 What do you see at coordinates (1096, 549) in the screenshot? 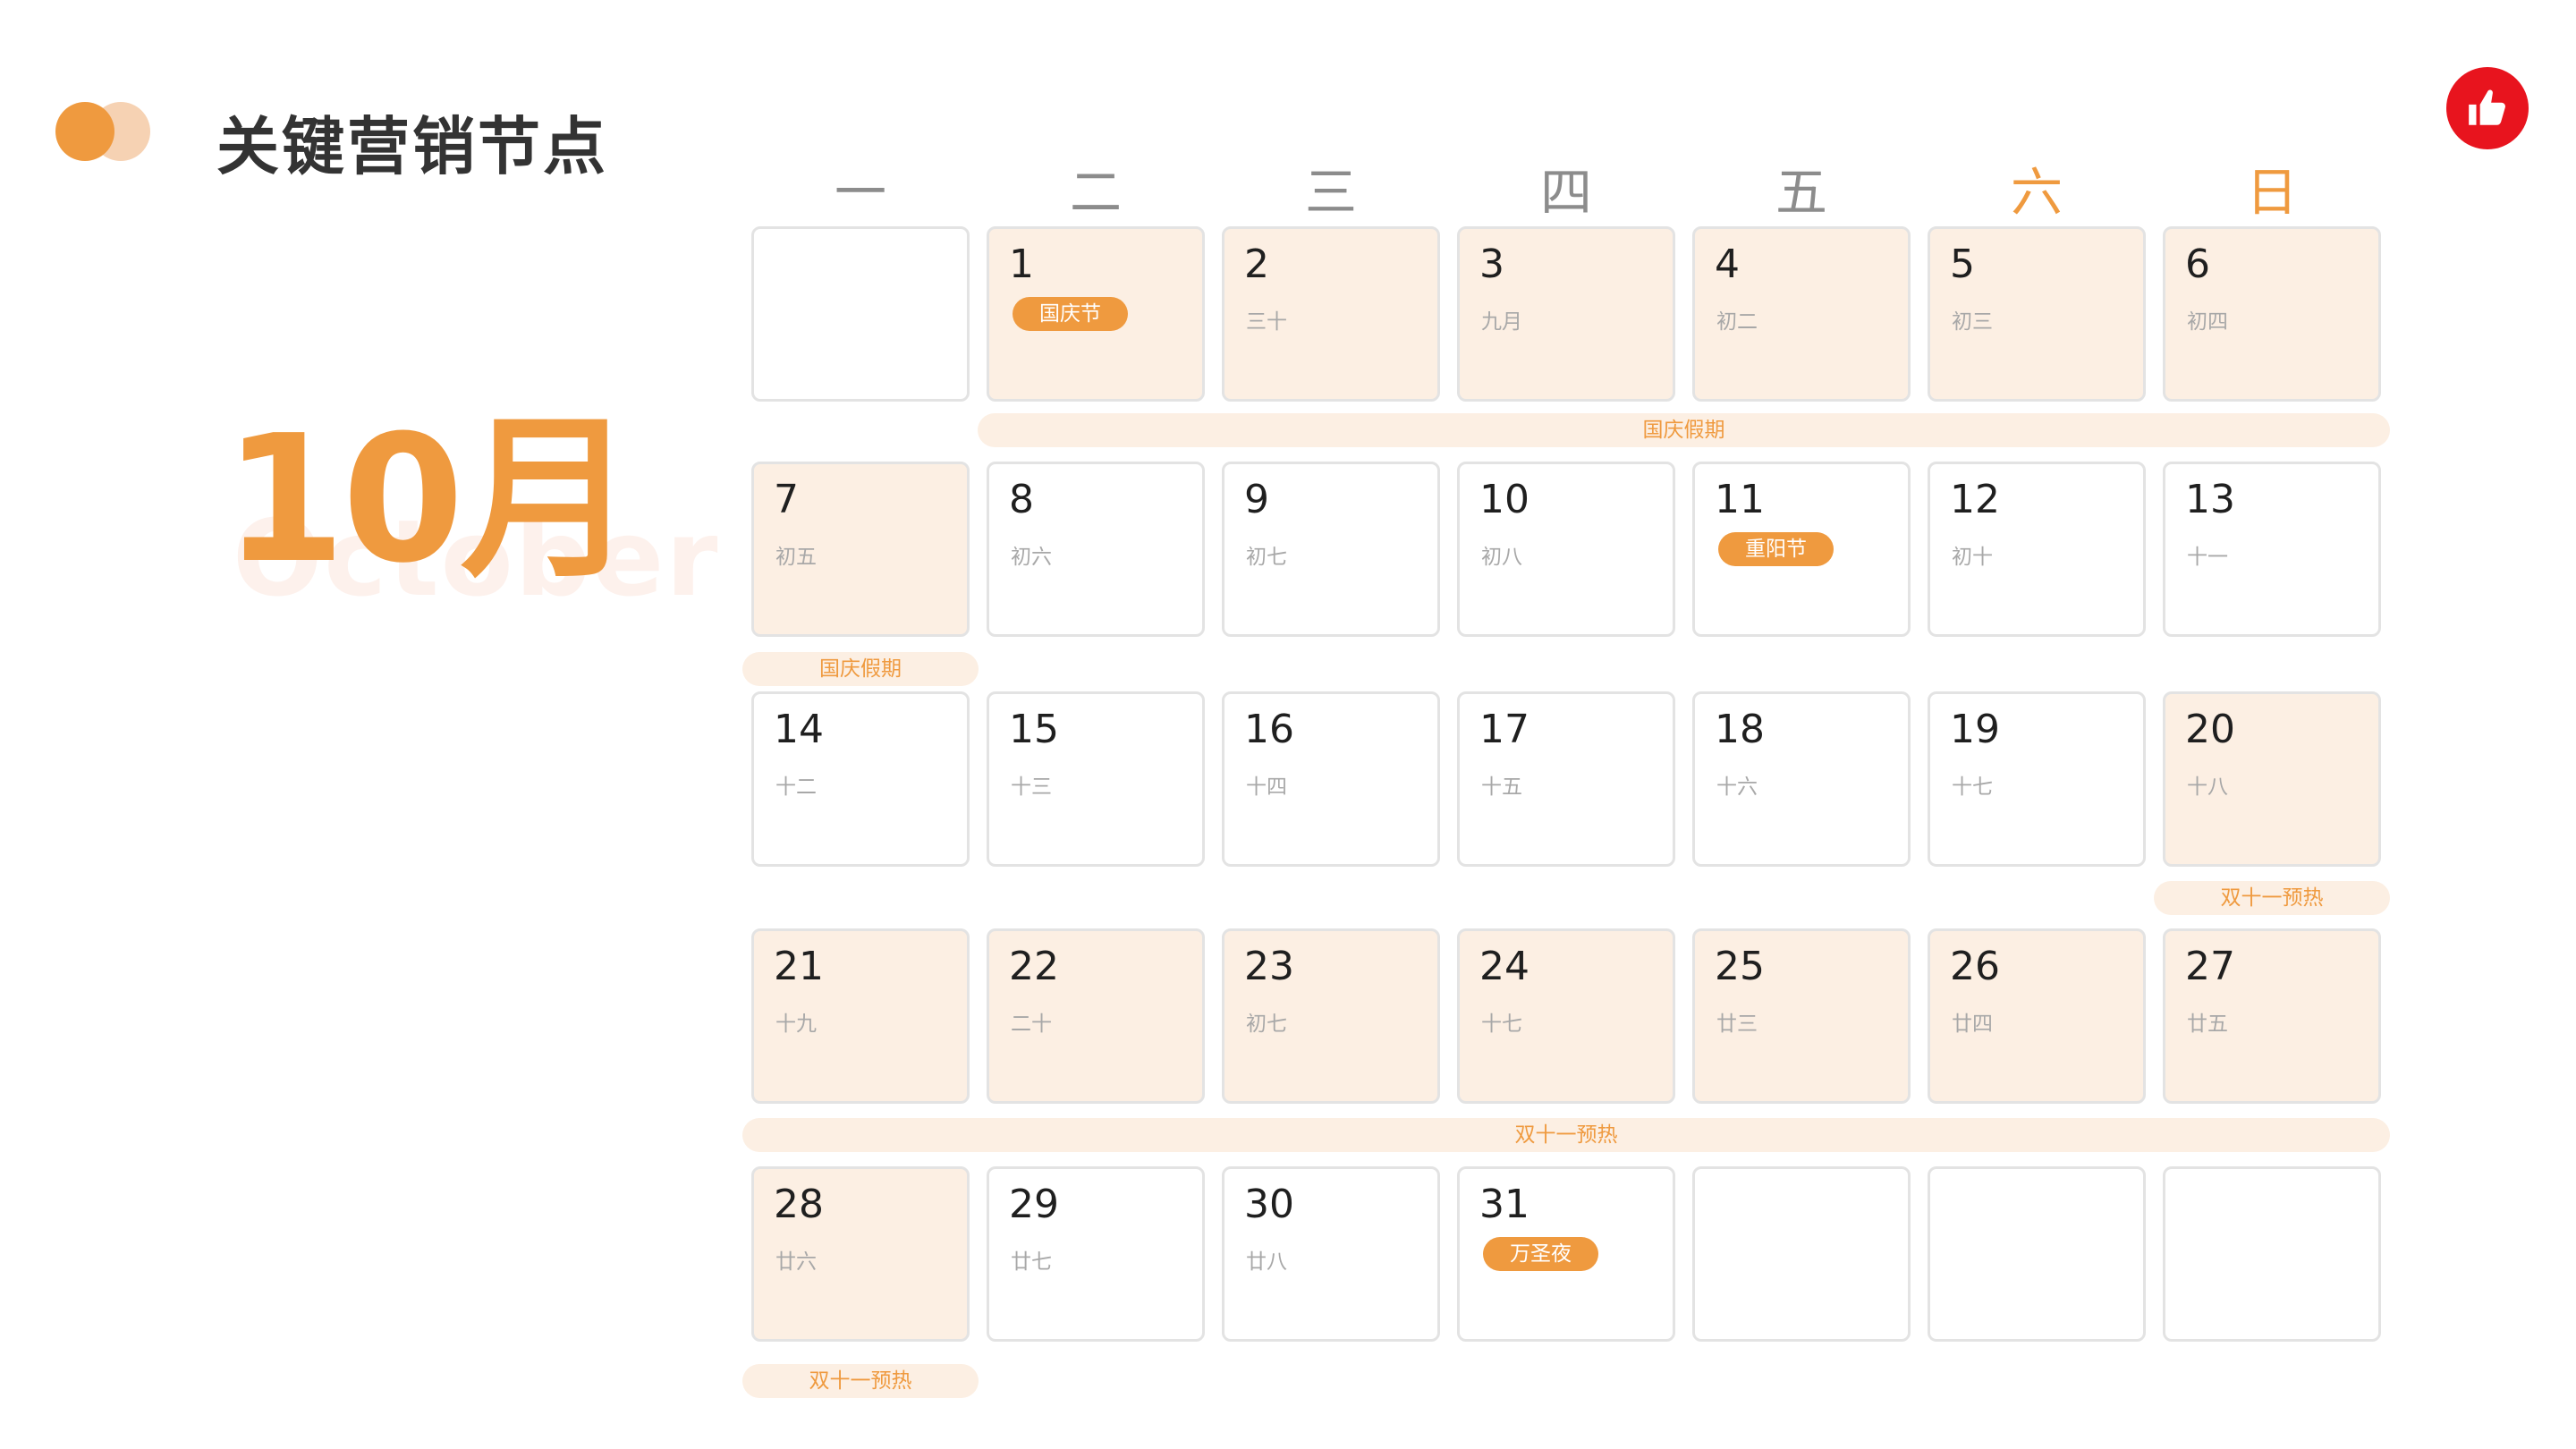
I see `day-cell-8: 8 初六` at bounding box center [1096, 549].